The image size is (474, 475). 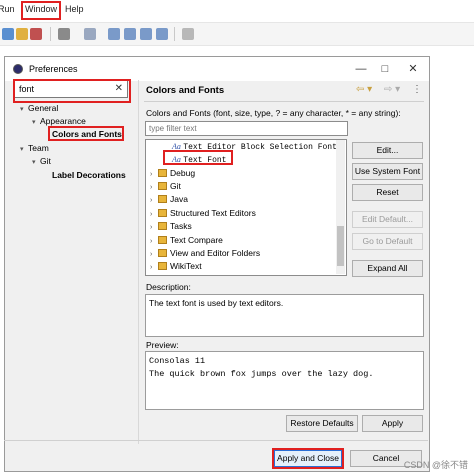 I want to click on back-arrow-icon: ⇦ ▾, so click(x=364, y=89).